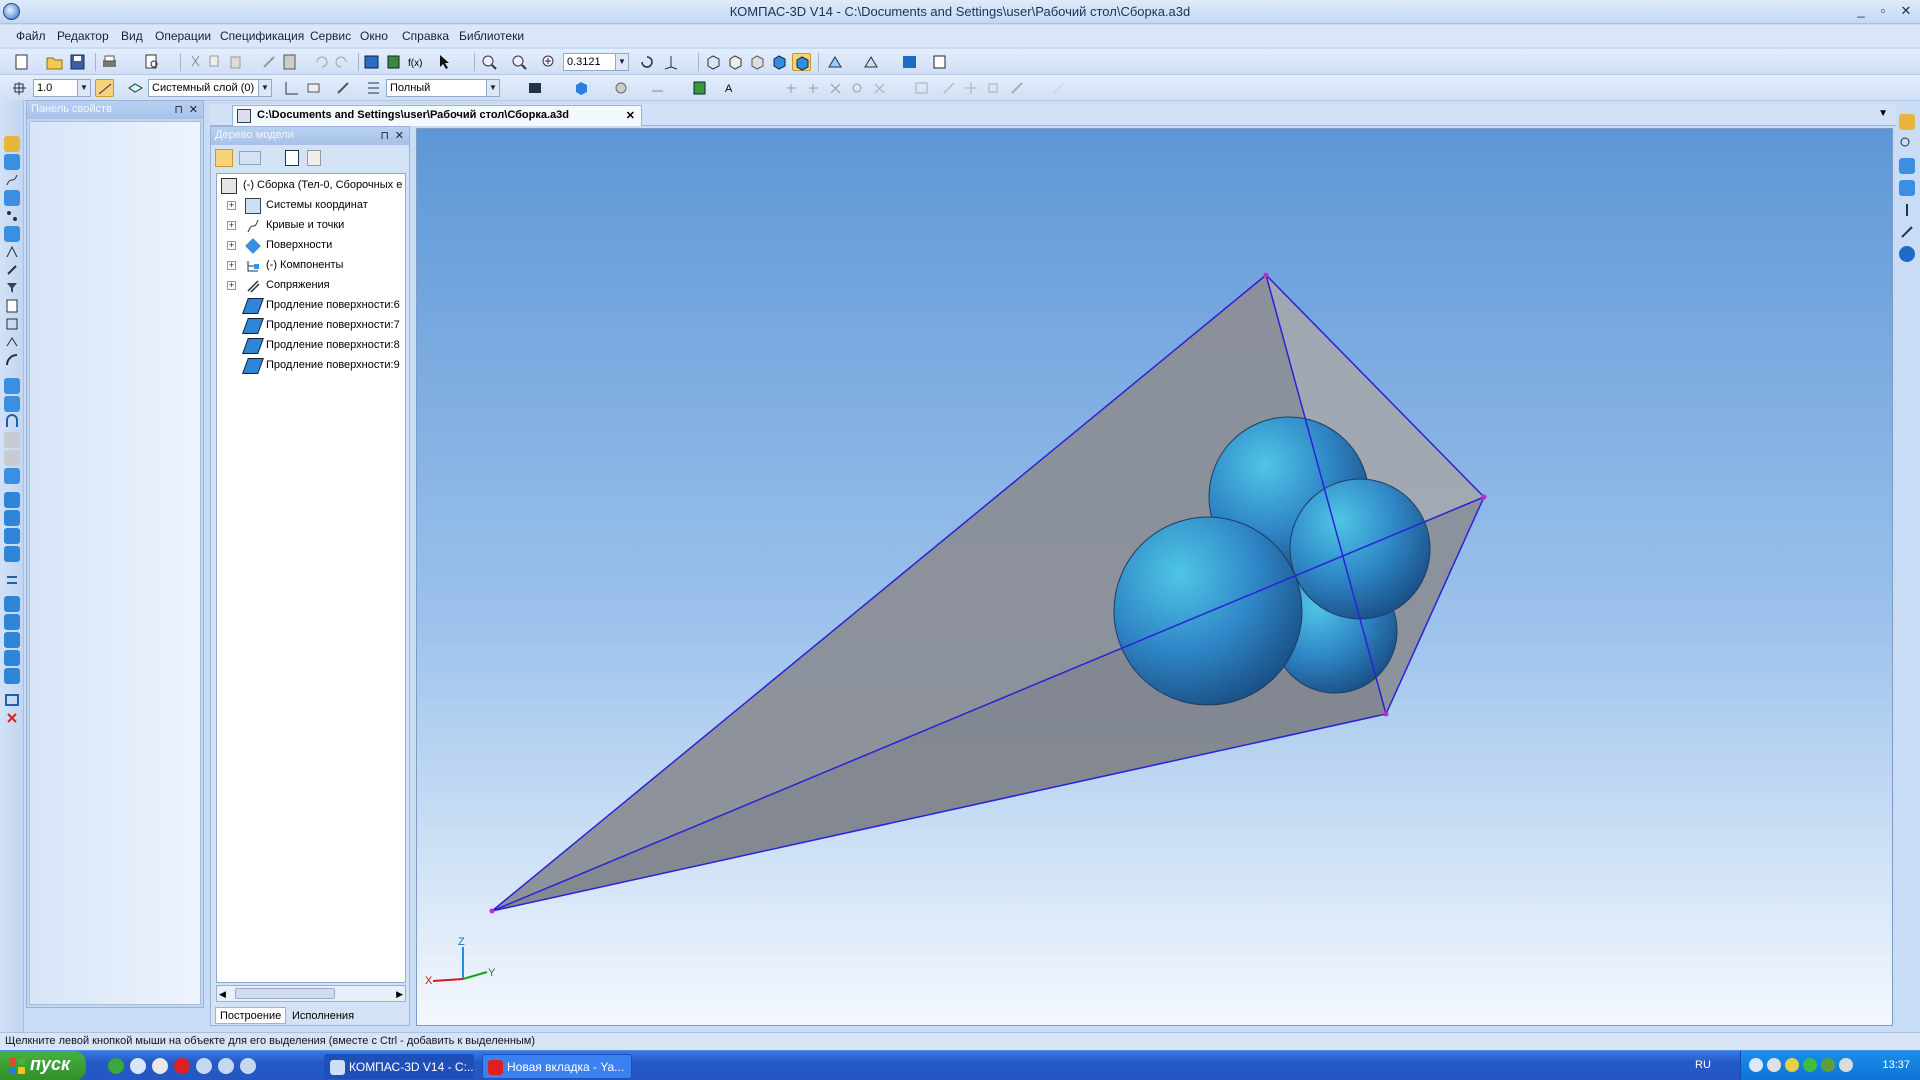 Image resolution: width=1920 pixels, height=1080 pixels. I want to click on extrude-surface-icon, so click(12, 386).